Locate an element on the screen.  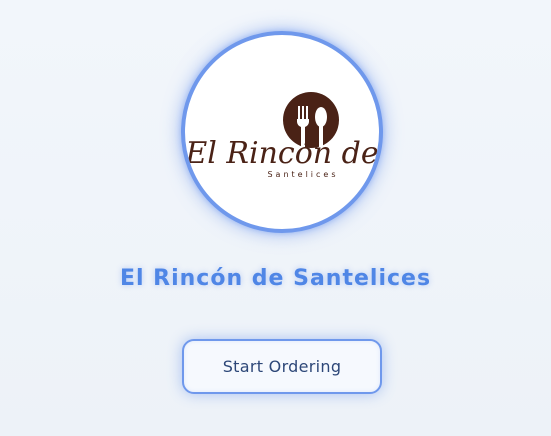
logo-sub-text: Santelices is located at coordinates (302, 174).